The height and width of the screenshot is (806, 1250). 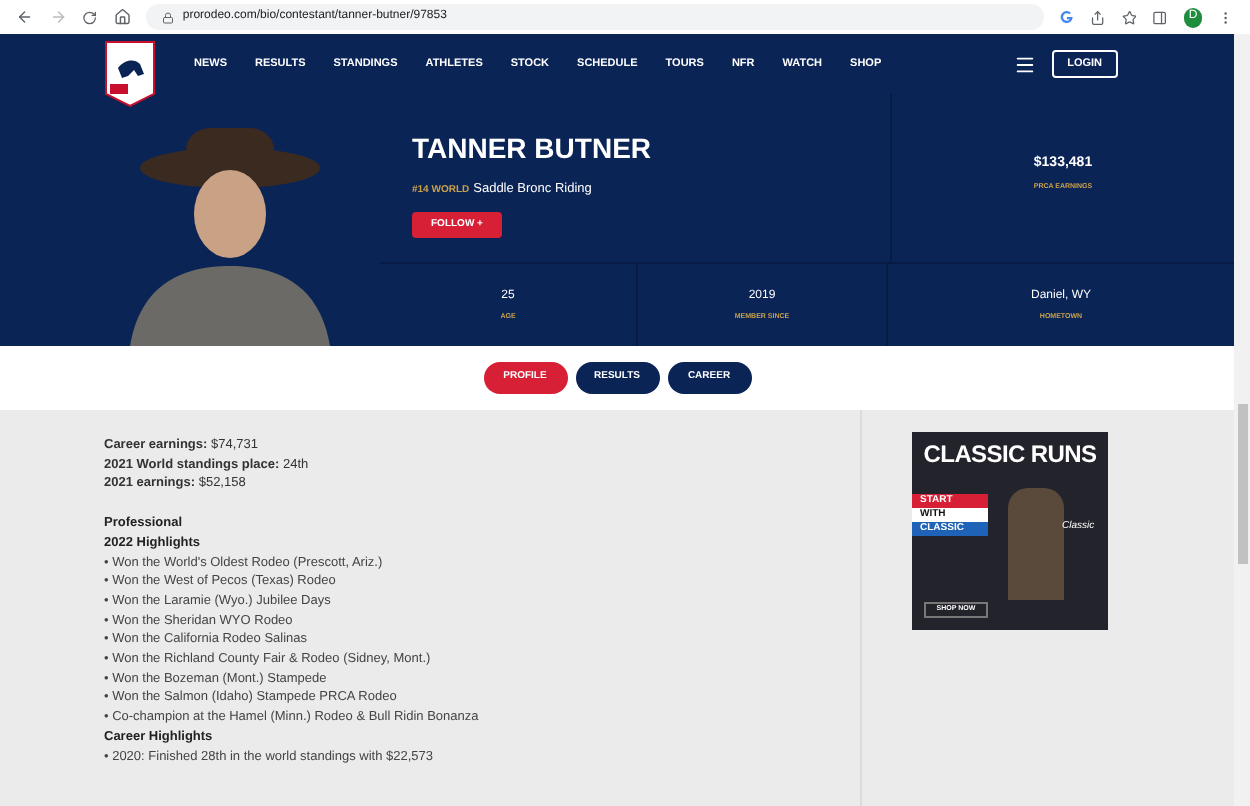 I want to click on share-icon, so click(x=1097, y=17).